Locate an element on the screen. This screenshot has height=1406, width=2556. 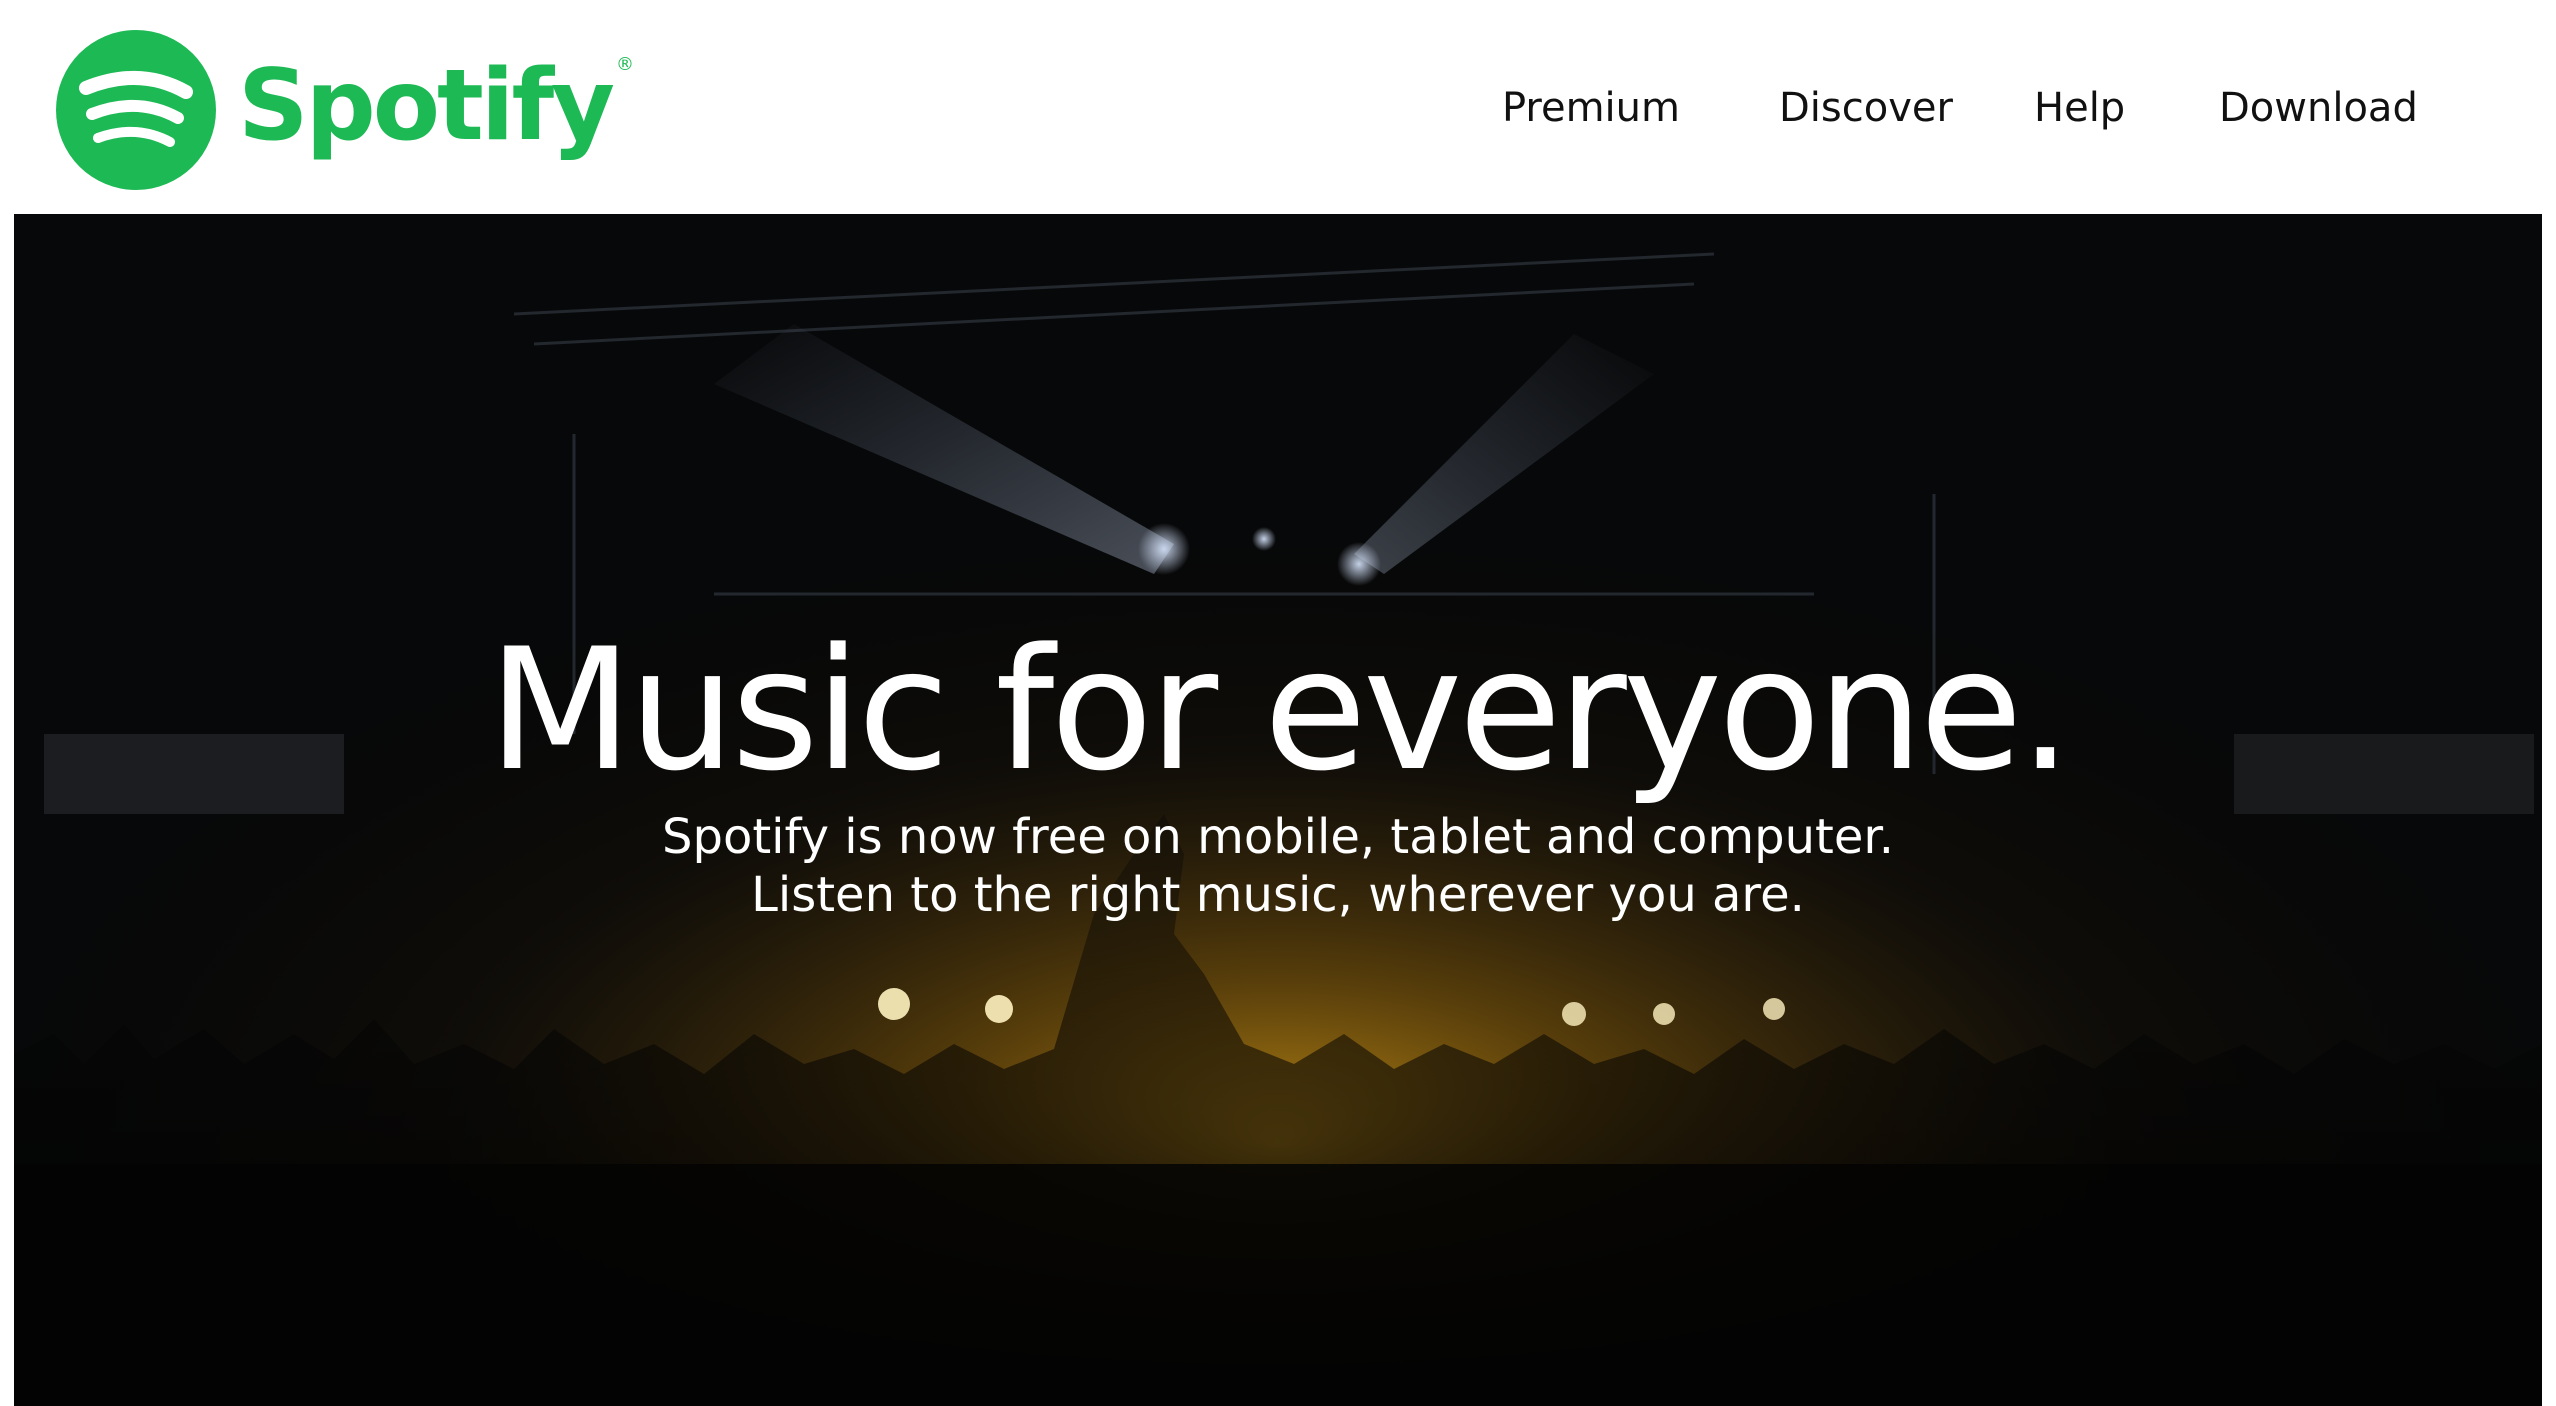
nav-link-discover: Discover is located at coordinates (1866, 108).